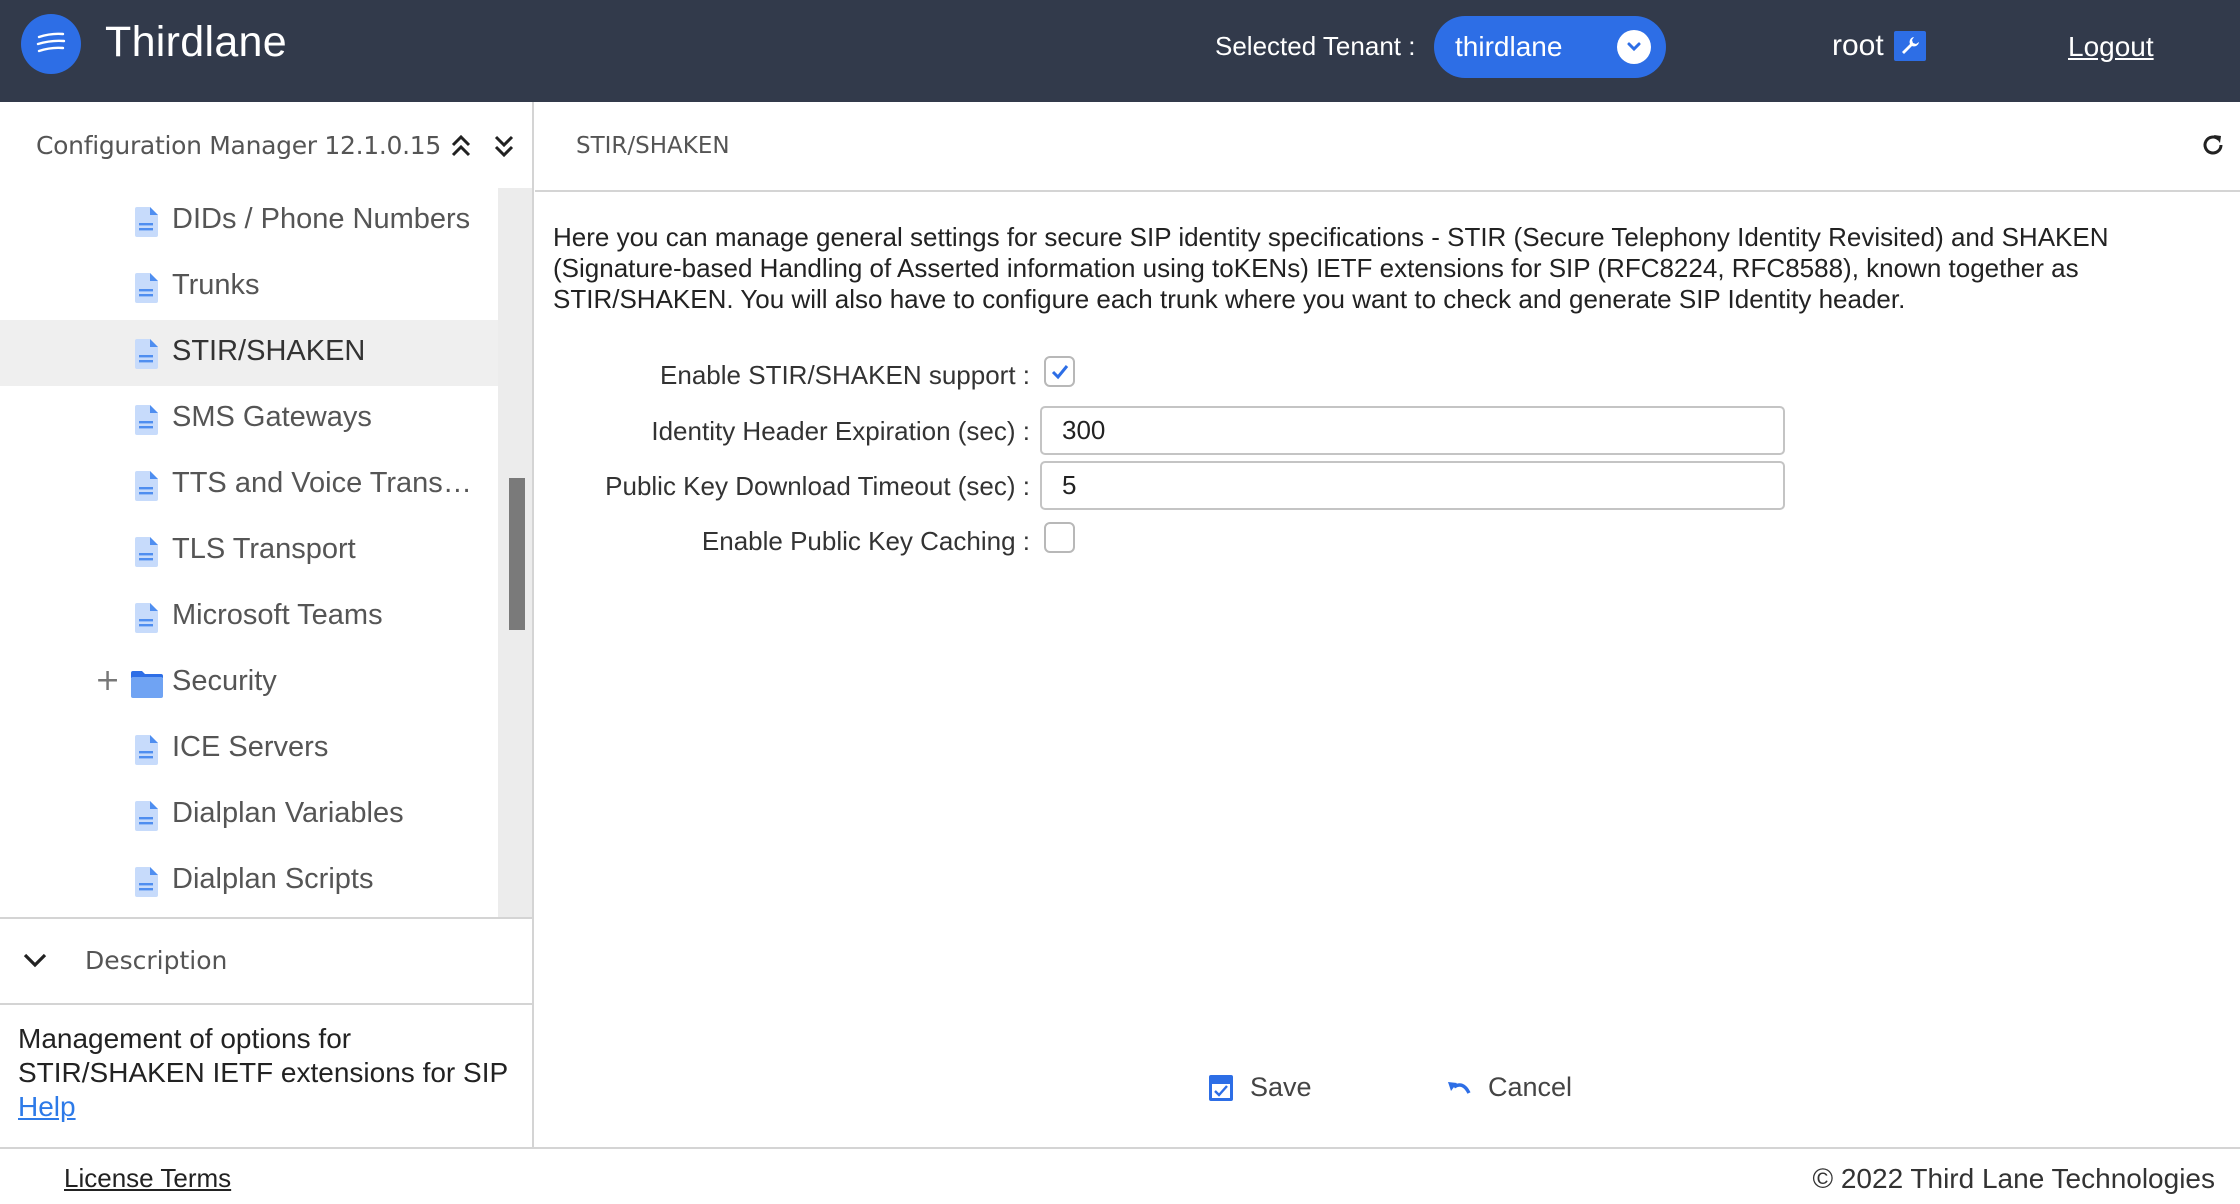 The image size is (2240, 1204). I want to click on tenant-select: thirdlane, so click(1550, 47).